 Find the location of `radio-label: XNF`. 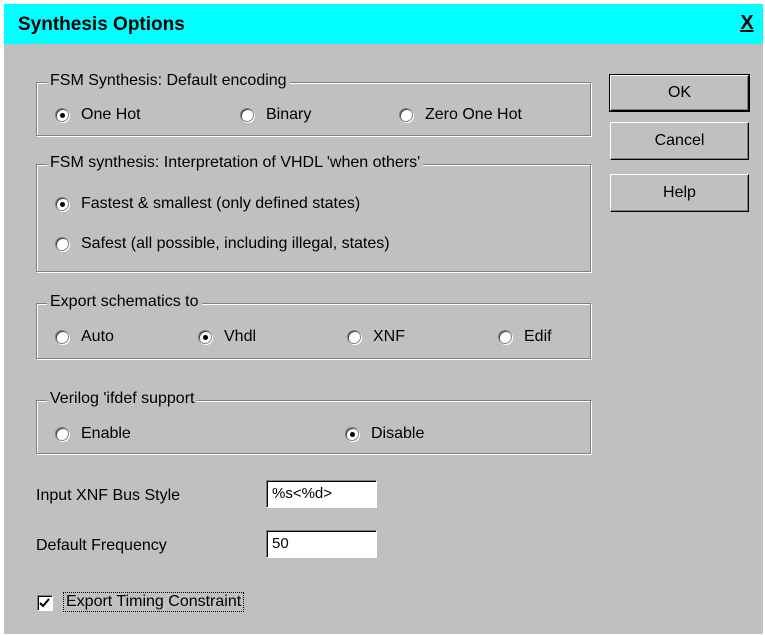

radio-label: XNF is located at coordinates (389, 336).